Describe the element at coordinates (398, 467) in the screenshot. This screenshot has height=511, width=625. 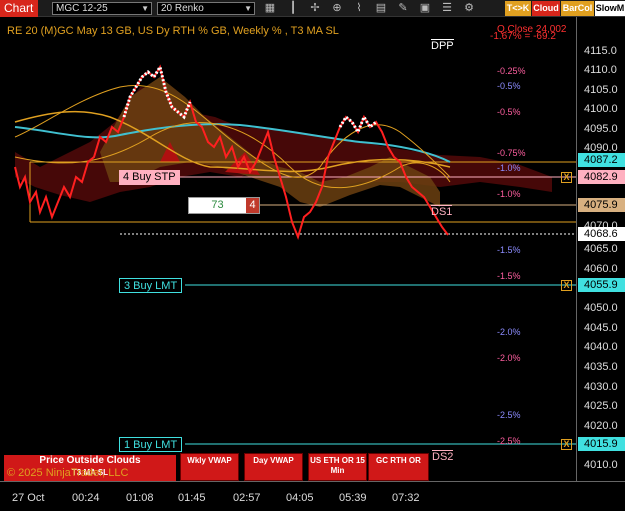
I see `gc-rth-or-button: GC RTH OR` at that location.